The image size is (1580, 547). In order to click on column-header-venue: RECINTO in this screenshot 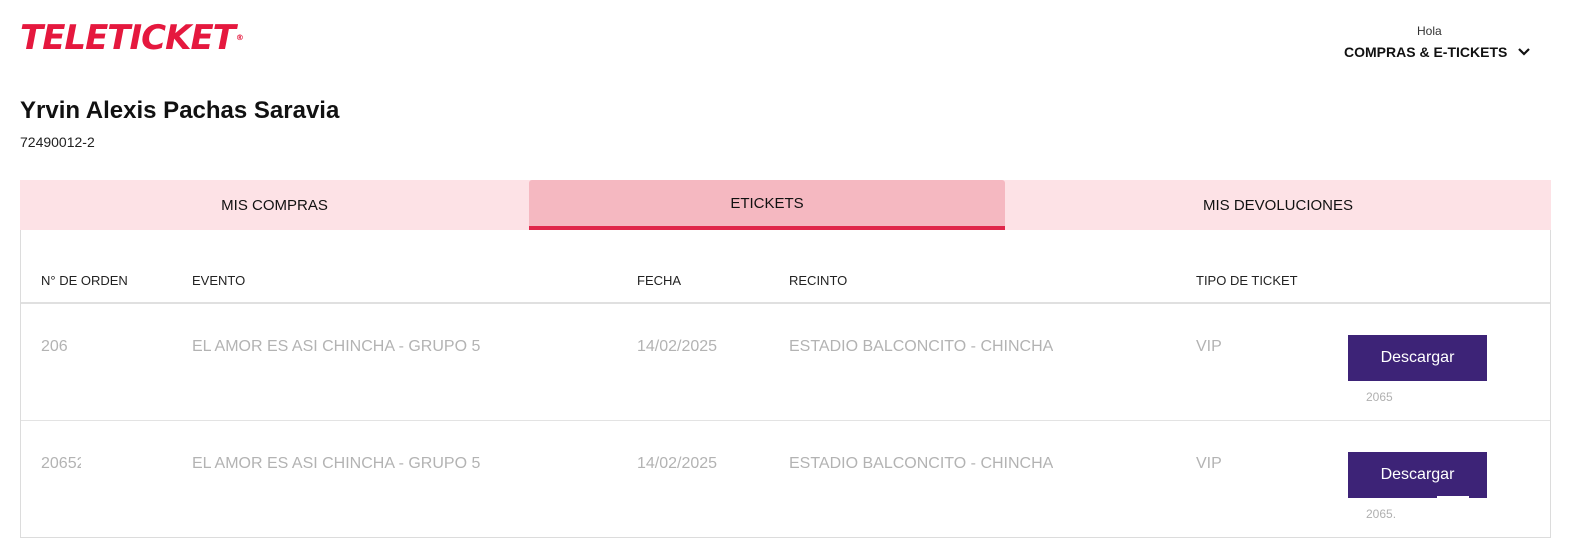, I will do `click(818, 280)`.